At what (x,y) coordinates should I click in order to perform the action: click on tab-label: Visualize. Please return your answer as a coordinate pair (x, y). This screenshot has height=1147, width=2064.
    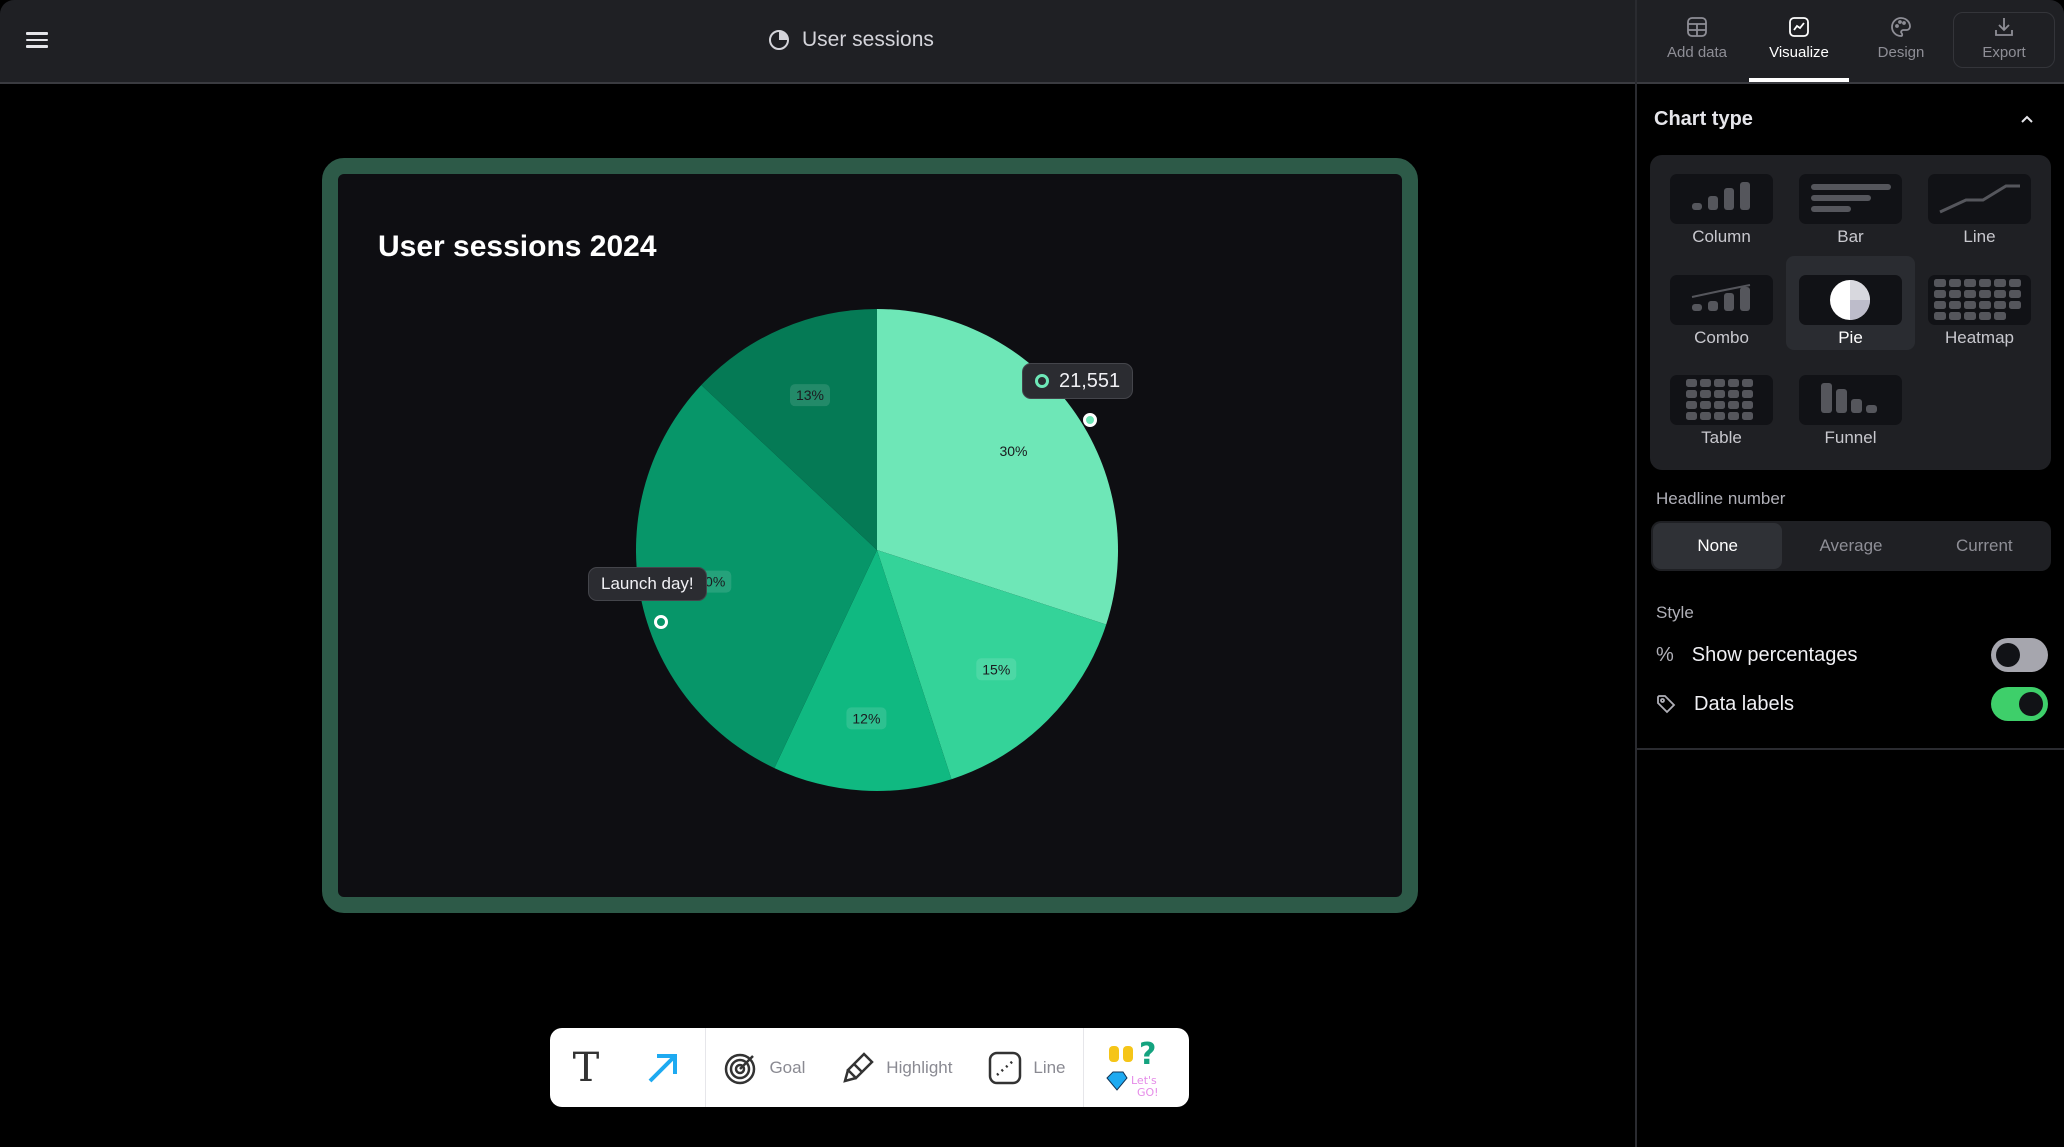
    Looking at the image, I should click on (1799, 52).